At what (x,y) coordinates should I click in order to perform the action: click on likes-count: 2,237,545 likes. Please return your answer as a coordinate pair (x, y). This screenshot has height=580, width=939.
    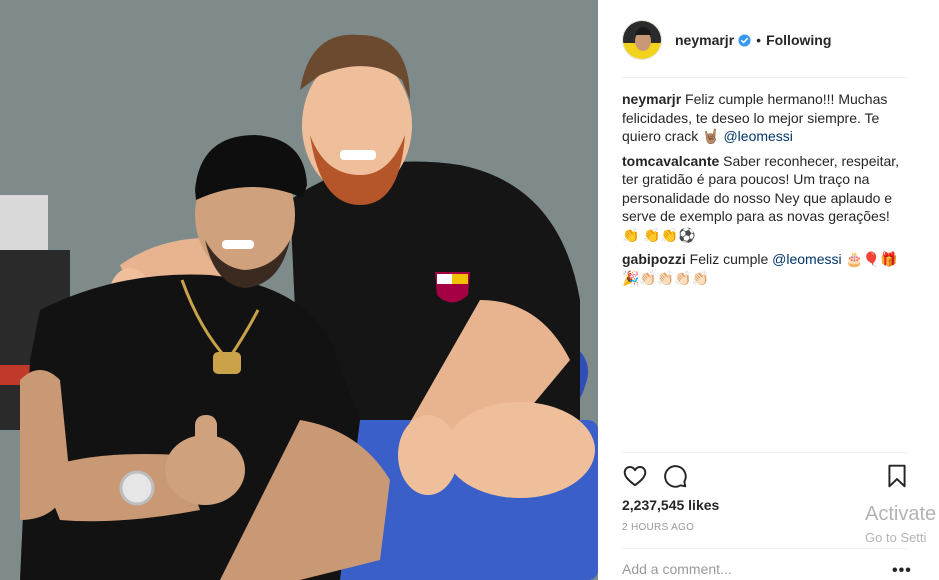
    Looking at the image, I should click on (670, 505).